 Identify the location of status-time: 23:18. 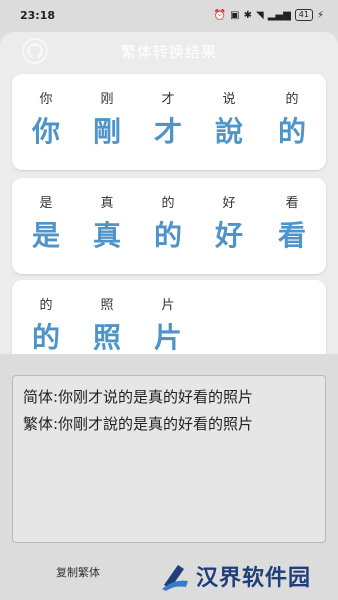
(38, 15).